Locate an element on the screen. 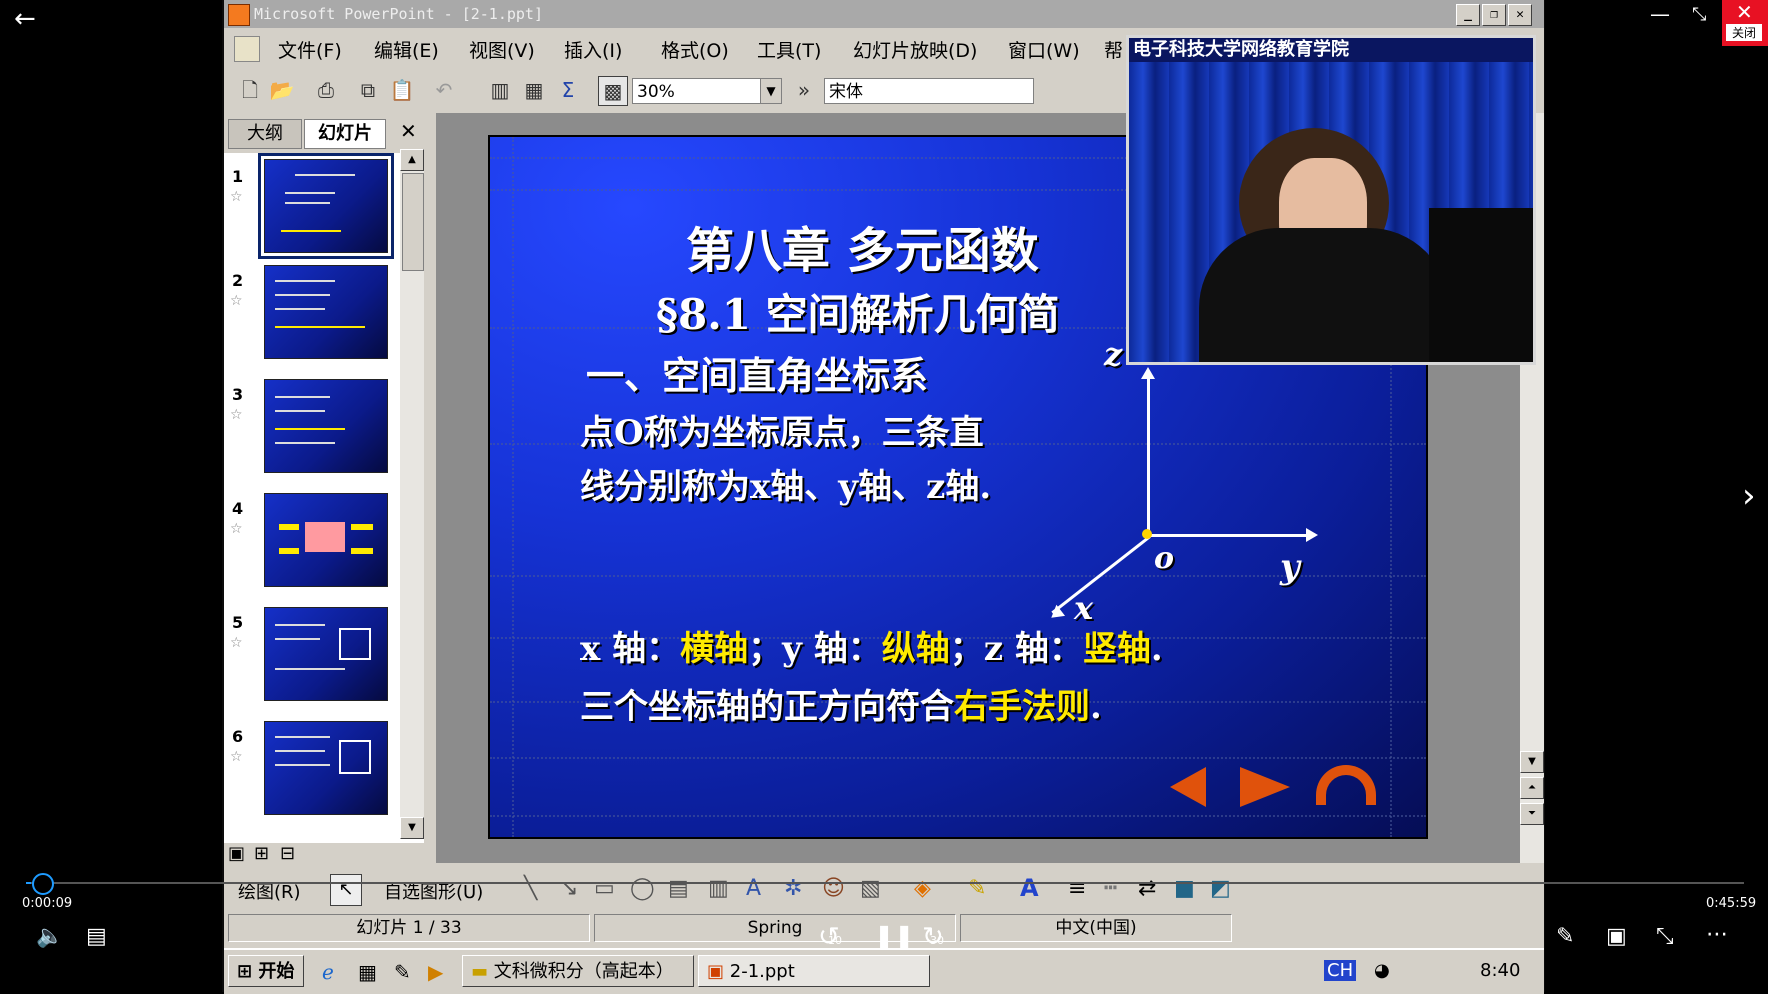 The width and height of the screenshot is (1768, 994). progress-track is located at coordinates (885, 883).